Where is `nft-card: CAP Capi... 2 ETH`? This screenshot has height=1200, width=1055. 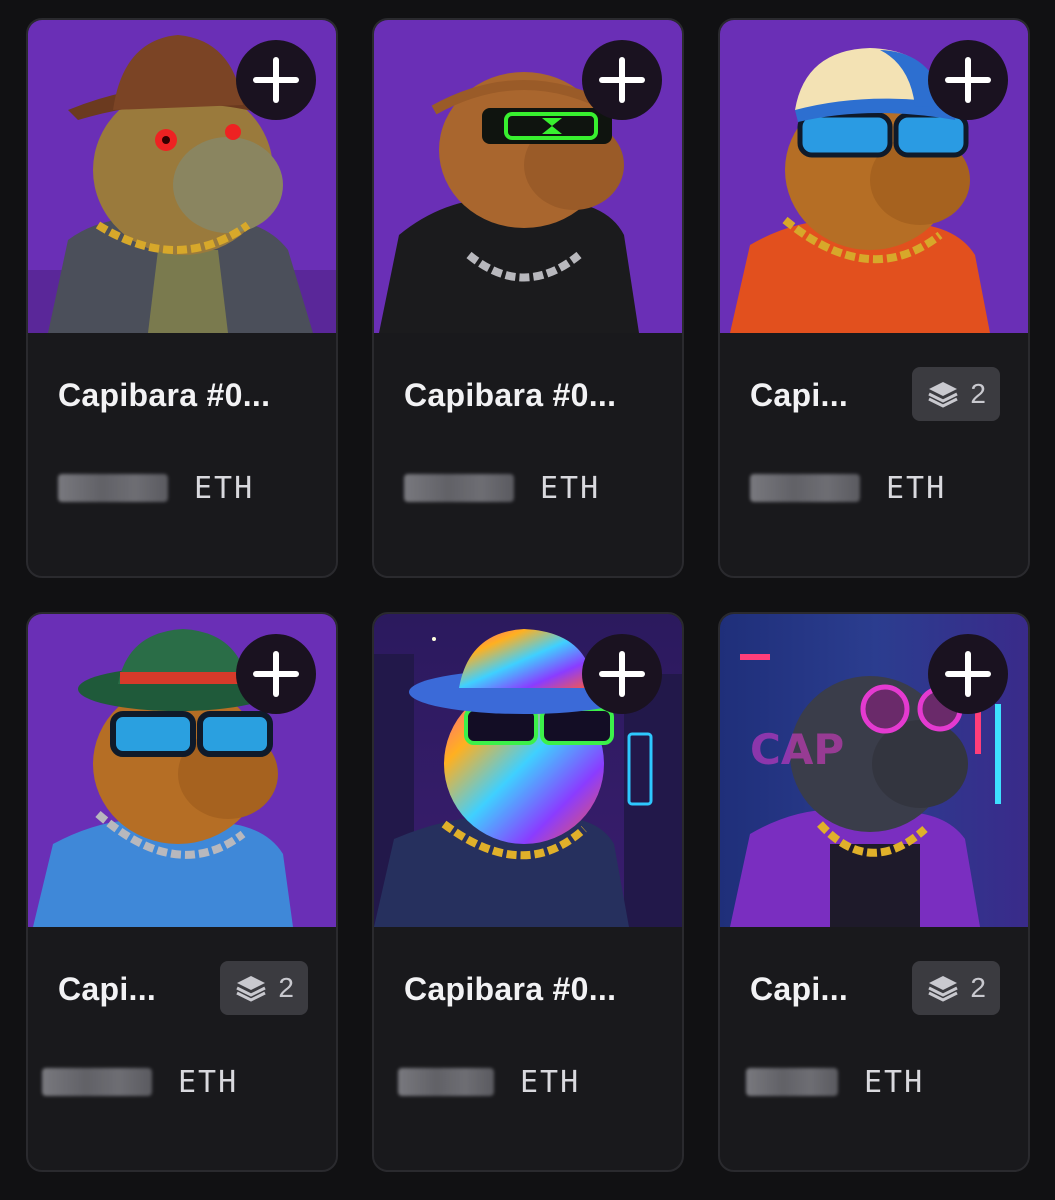 nft-card: CAP Capi... 2 ETH is located at coordinates (874, 892).